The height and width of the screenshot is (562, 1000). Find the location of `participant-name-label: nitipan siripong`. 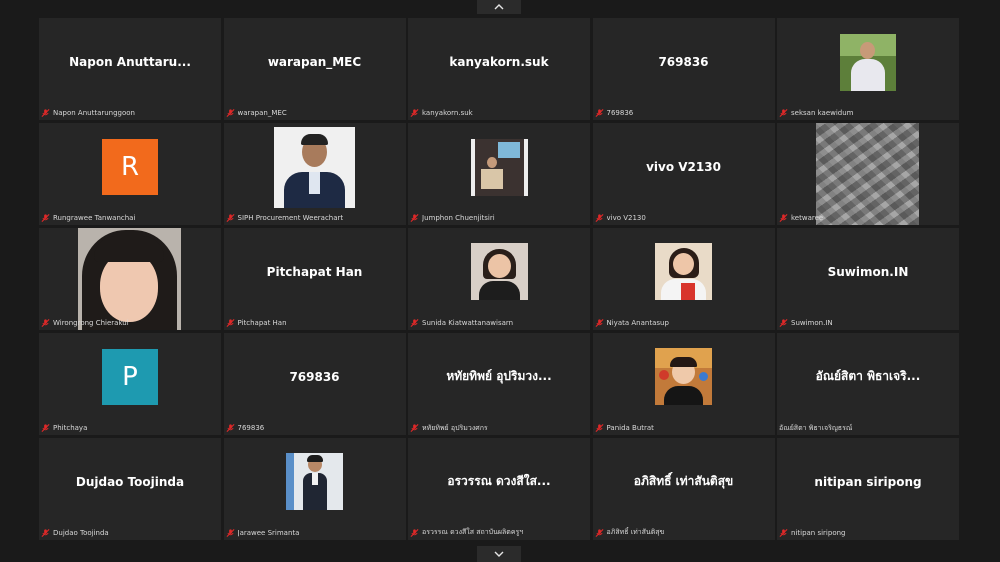

participant-name-label: nitipan siripong is located at coordinates (818, 532).